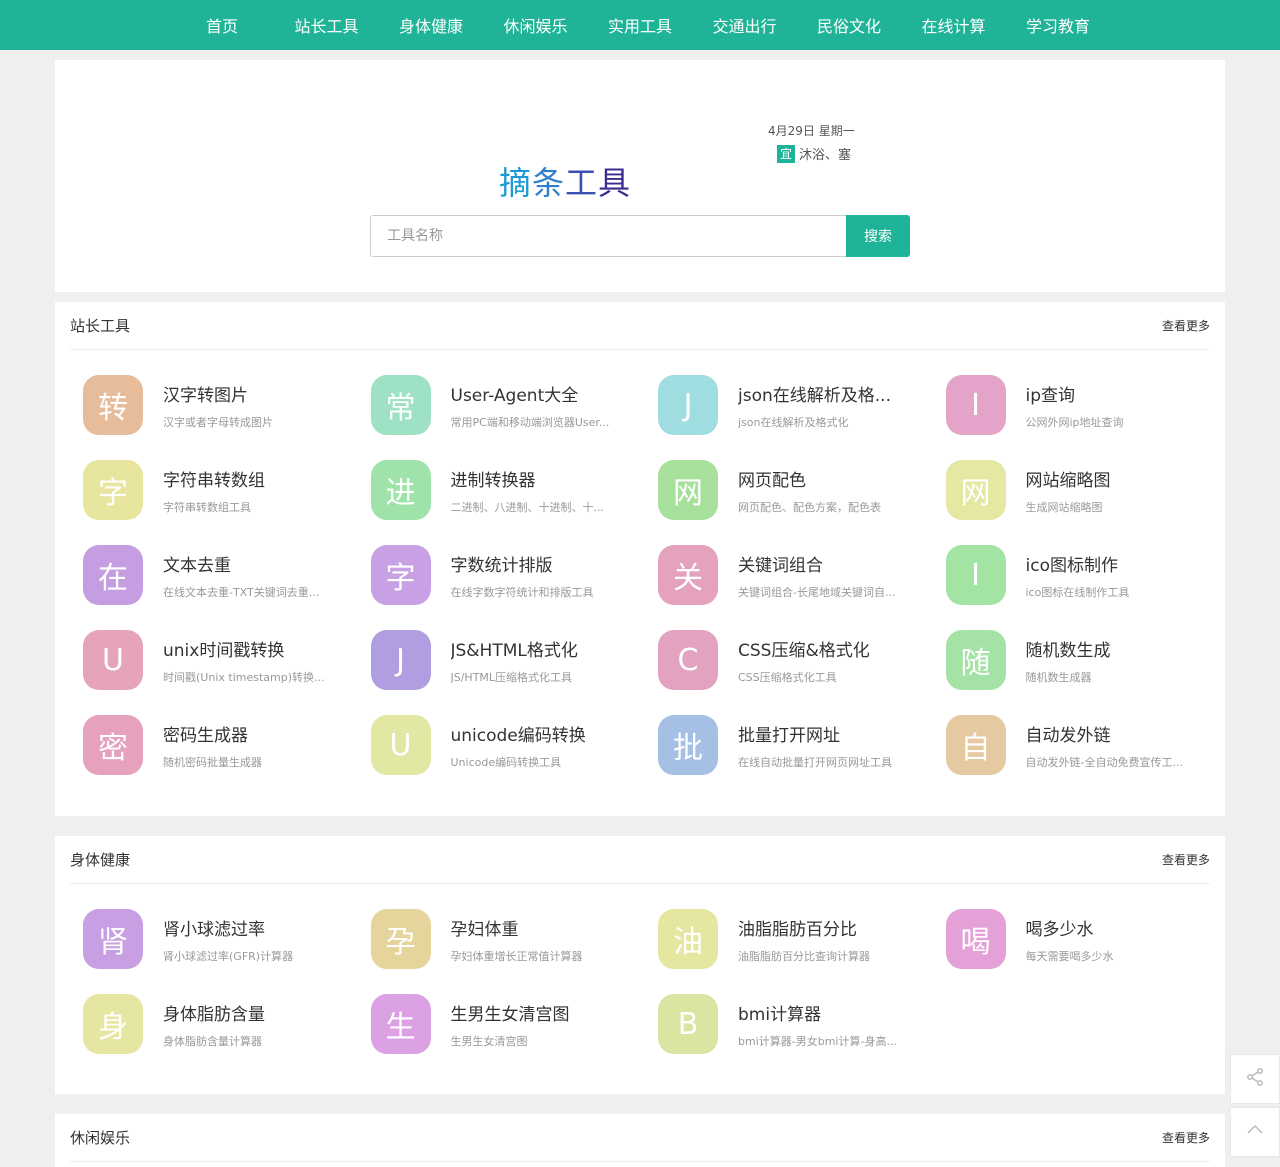 The width and height of the screenshot is (1280, 1167). Describe the element at coordinates (825, 155) in the screenshot. I see `yi-text: 沐浴、塞` at that location.